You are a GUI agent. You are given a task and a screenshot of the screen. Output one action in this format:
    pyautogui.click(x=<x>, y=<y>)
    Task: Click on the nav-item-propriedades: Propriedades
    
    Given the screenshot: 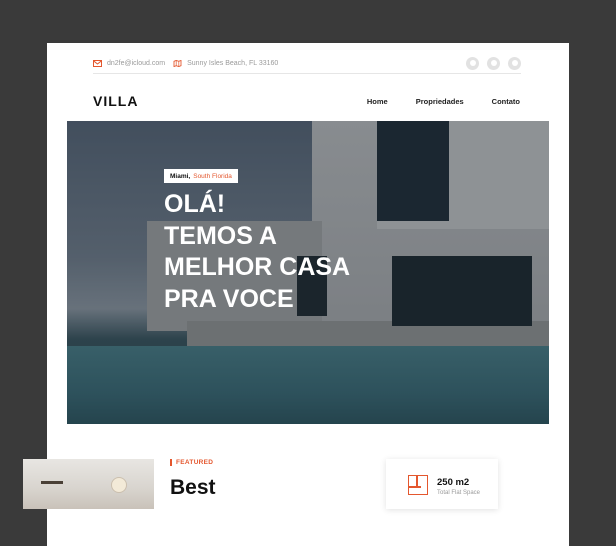 What is the action you would take?
    pyautogui.click(x=440, y=101)
    